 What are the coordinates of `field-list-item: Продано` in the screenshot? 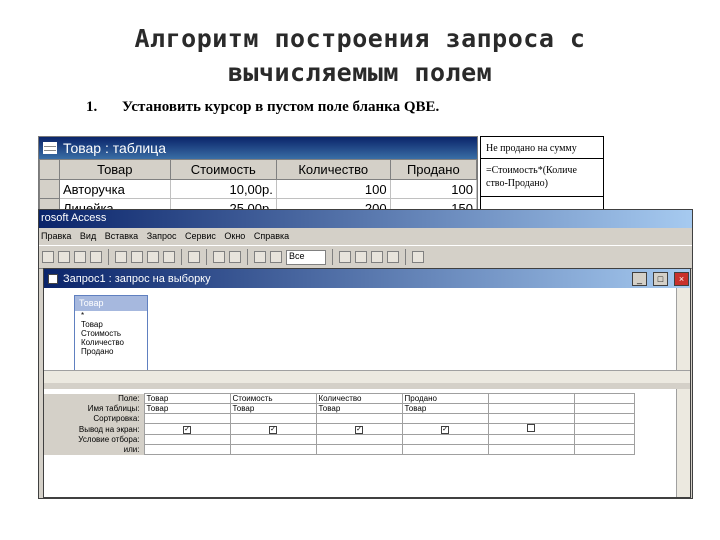 It's located at (111, 351).